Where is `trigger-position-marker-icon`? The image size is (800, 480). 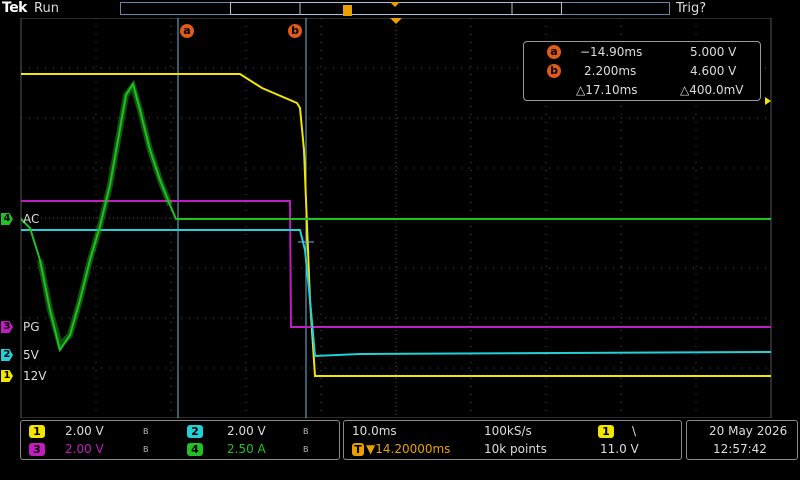 trigger-position-marker-icon is located at coordinates (395, 4).